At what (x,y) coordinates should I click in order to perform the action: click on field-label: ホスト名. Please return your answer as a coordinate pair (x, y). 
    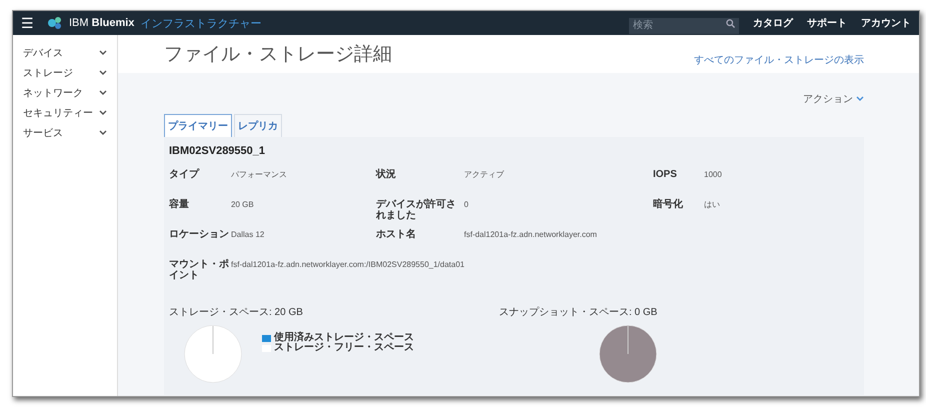
    Looking at the image, I should click on (396, 234).